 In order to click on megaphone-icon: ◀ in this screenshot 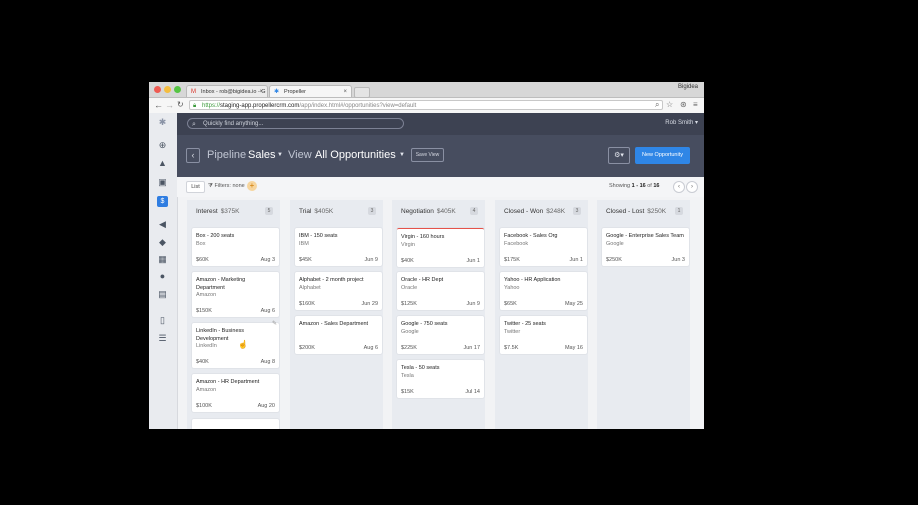, I will do `click(162, 224)`.